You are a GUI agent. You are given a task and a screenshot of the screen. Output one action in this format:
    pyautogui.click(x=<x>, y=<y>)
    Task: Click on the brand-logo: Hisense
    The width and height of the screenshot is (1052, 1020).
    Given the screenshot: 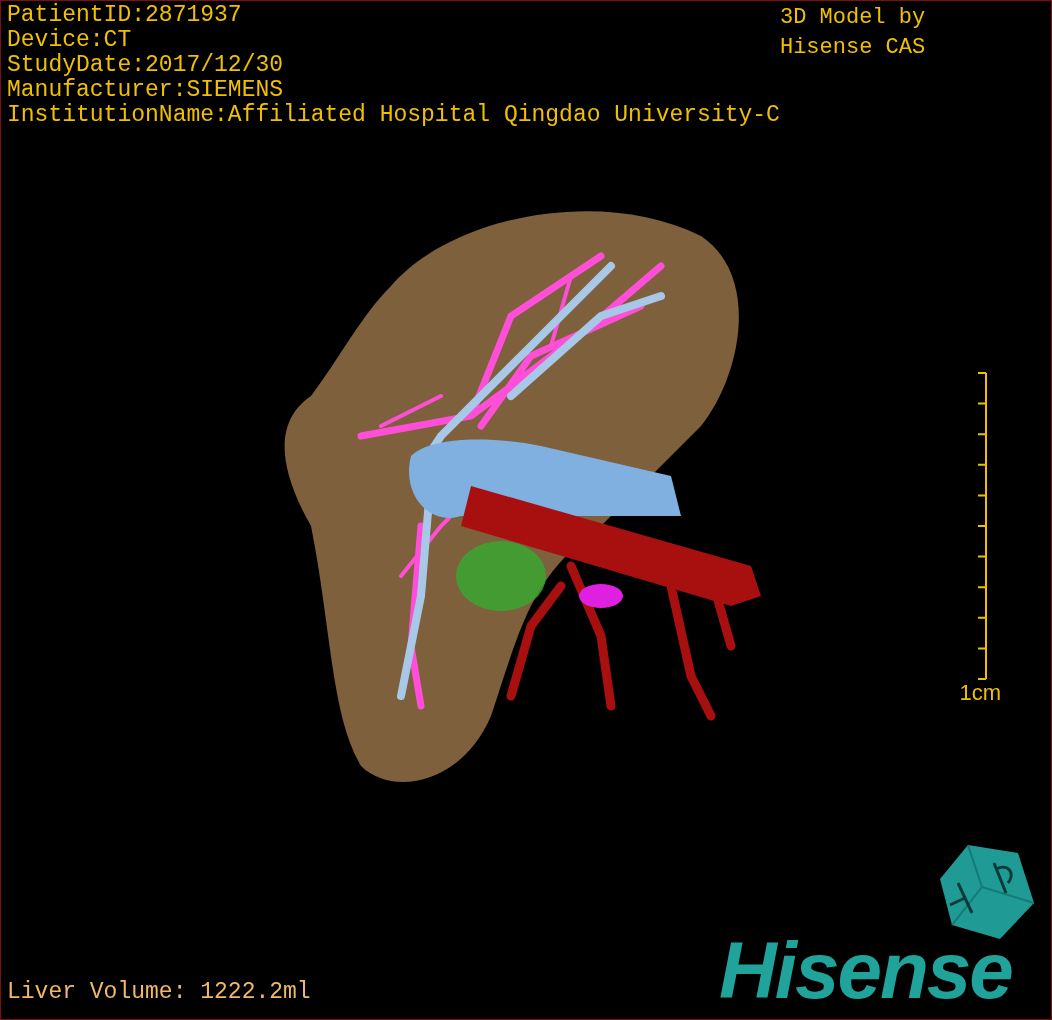 What is the action you would take?
    pyautogui.click(x=865, y=971)
    